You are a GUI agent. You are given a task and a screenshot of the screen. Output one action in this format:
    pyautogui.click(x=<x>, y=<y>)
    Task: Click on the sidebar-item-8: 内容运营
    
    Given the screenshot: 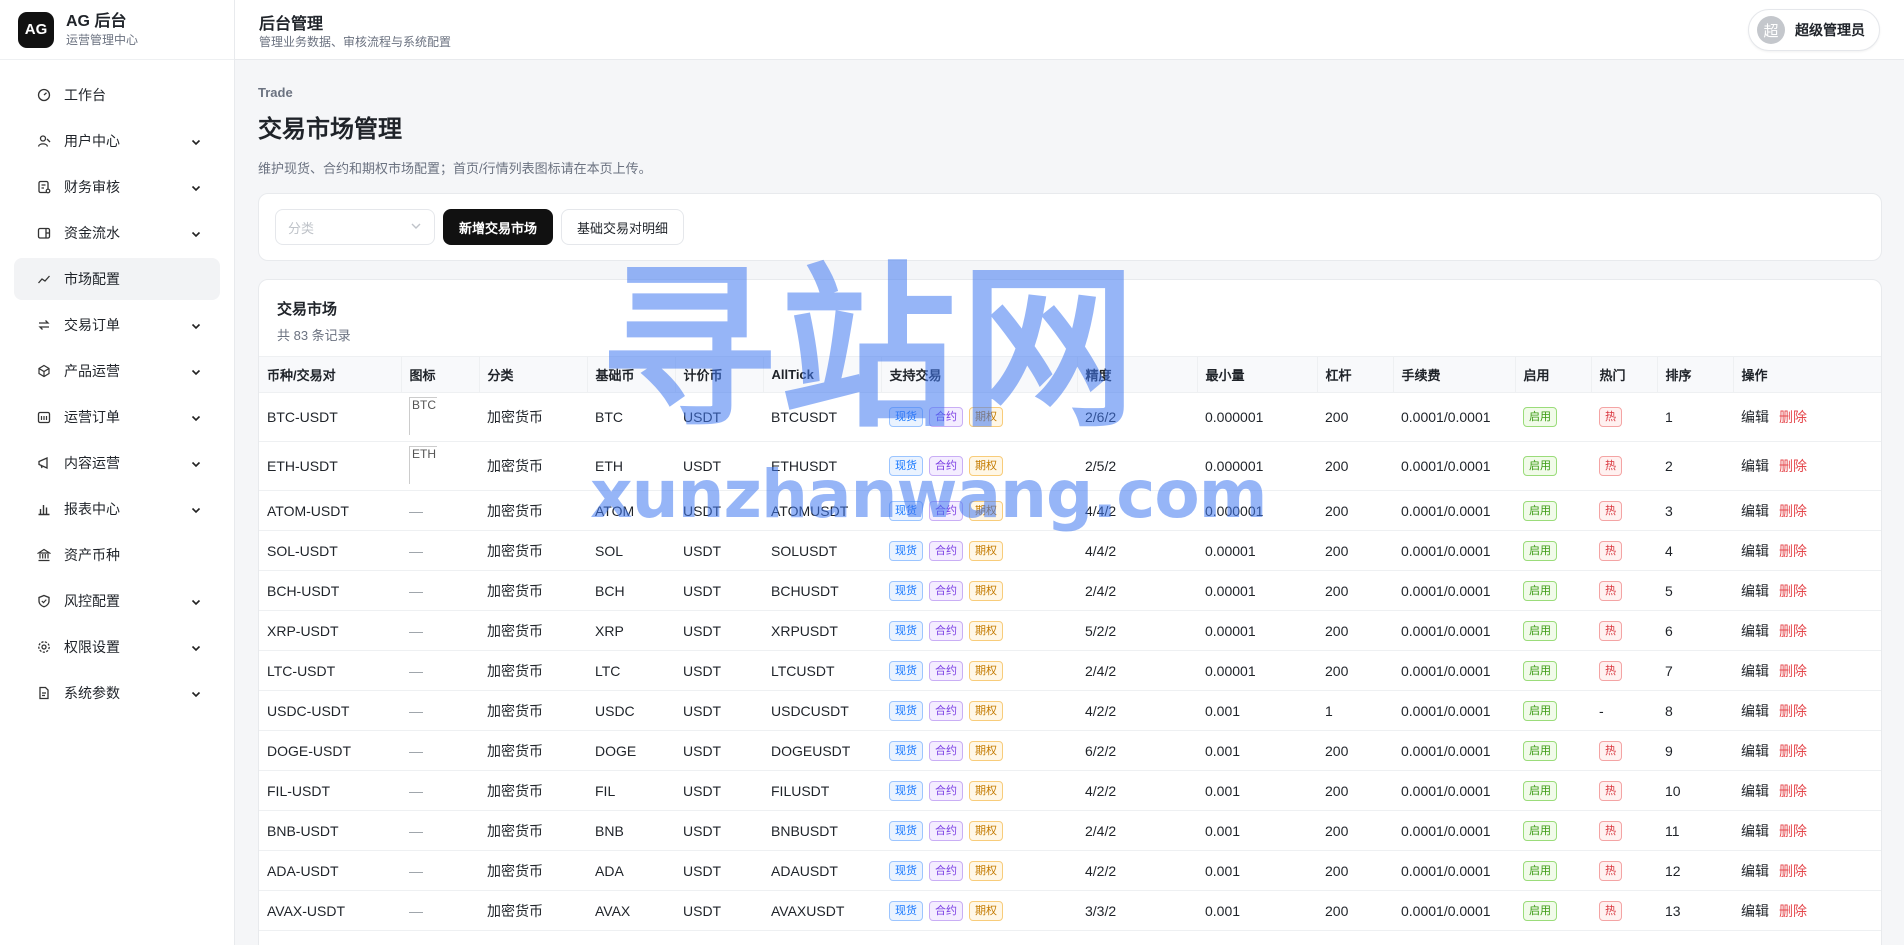 What is the action you would take?
    pyautogui.click(x=117, y=463)
    